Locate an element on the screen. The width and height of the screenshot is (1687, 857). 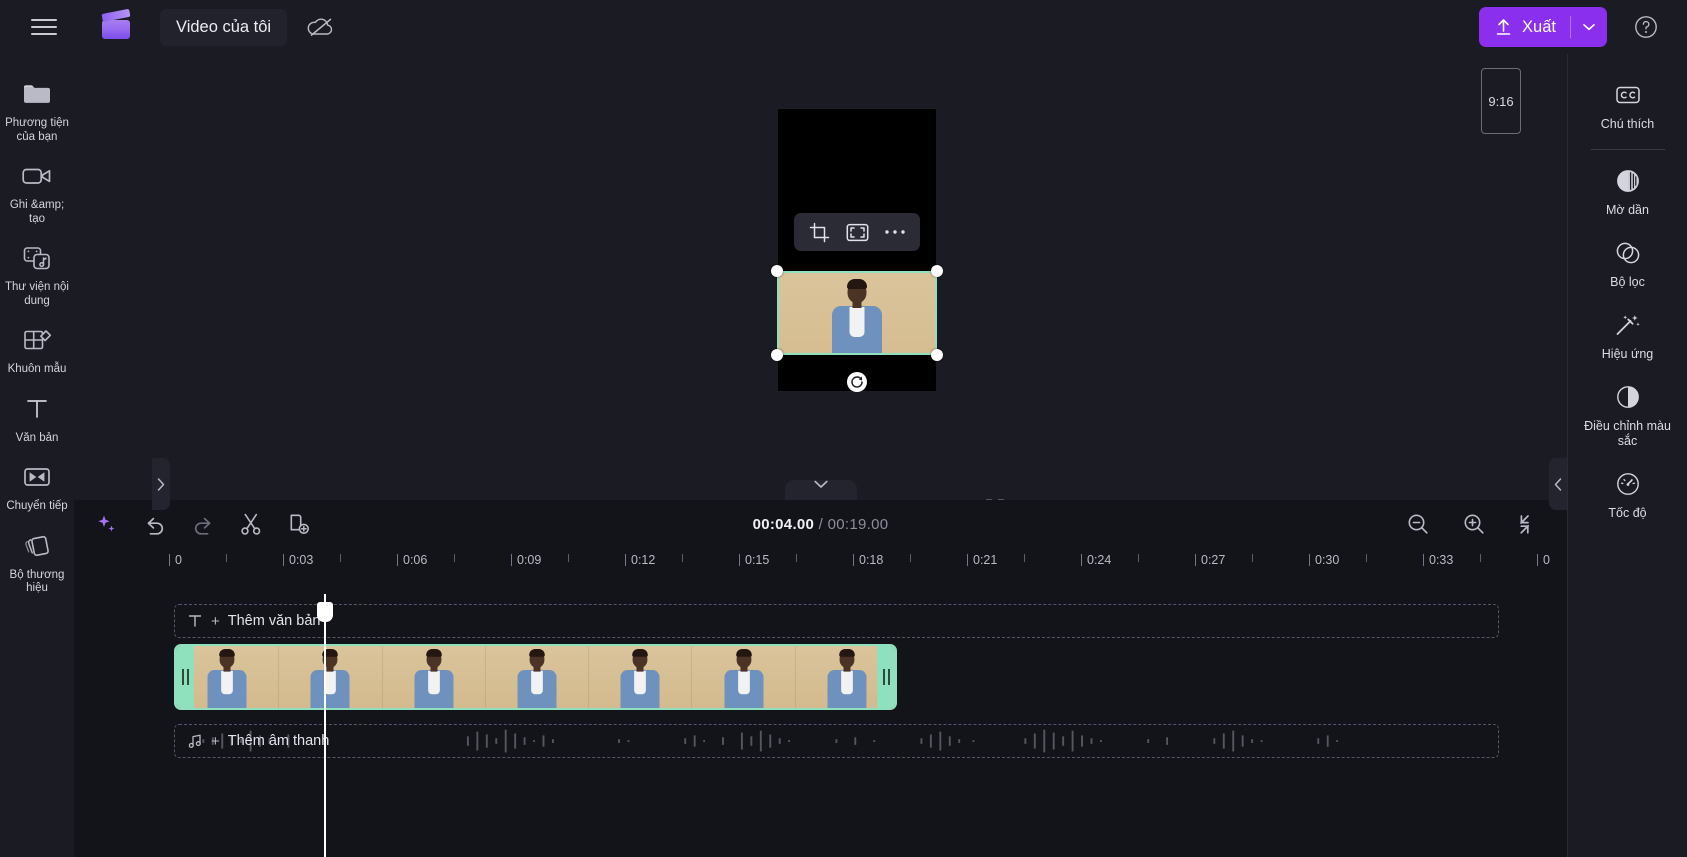
ruler-tick: 0:30 is located at coordinates (1324, 560).